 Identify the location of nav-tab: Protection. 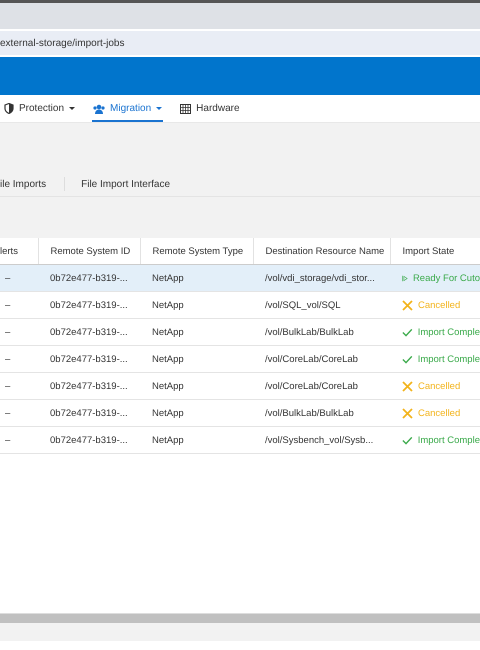
(39, 108).